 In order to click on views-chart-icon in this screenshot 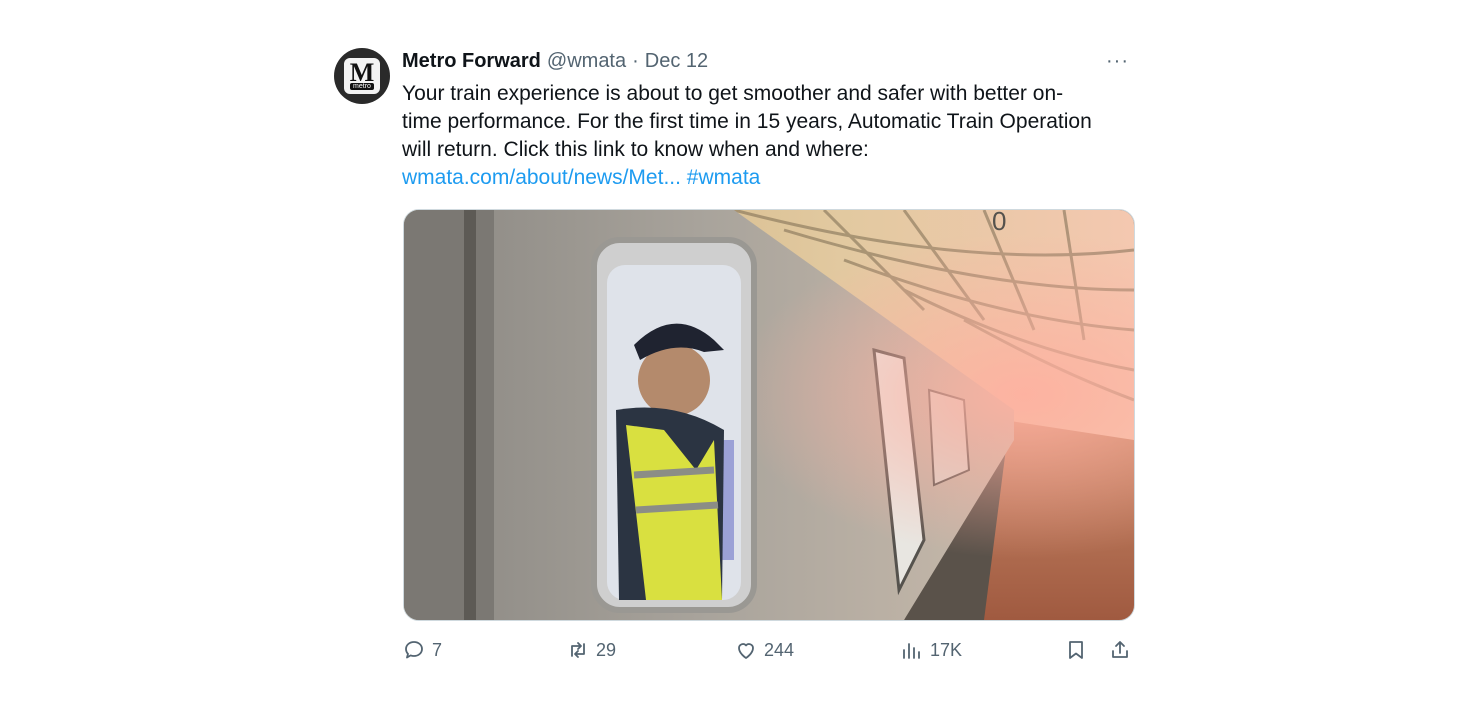, I will do `click(911, 651)`.